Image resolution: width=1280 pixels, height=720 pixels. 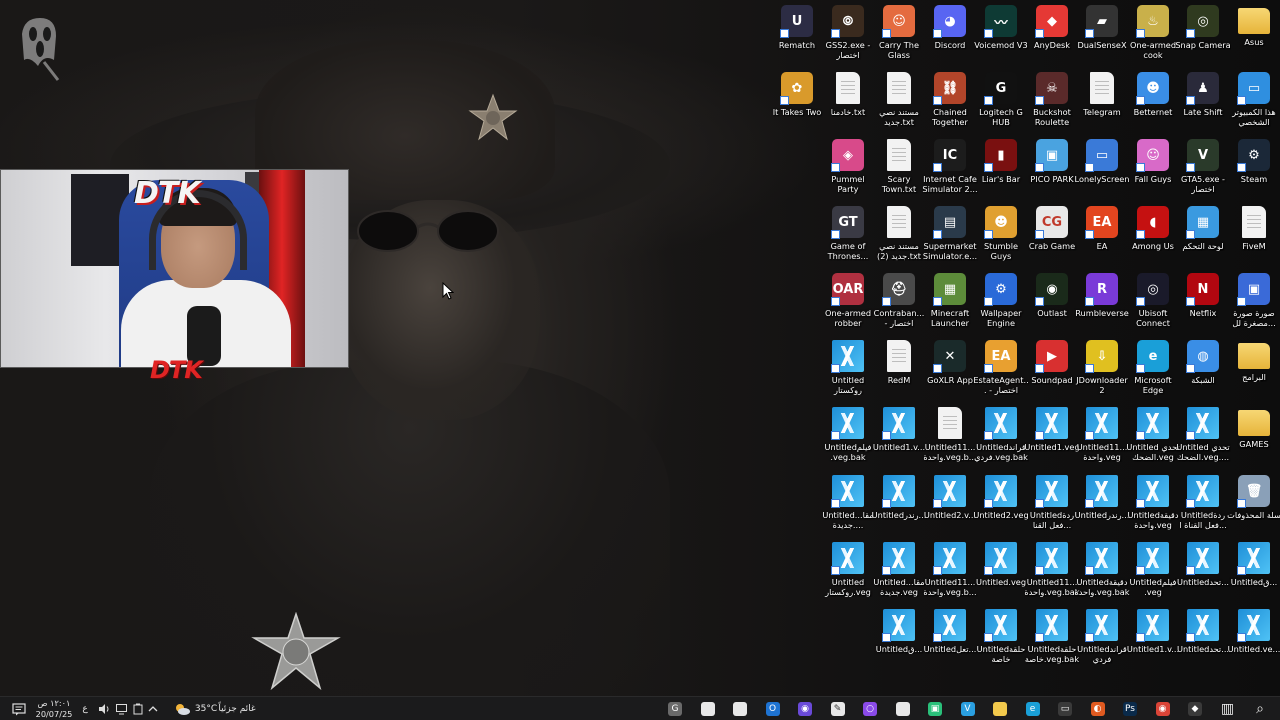 What do you see at coordinates (1254, 35) in the screenshot?
I see `desktop-icon: Asus` at bounding box center [1254, 35].